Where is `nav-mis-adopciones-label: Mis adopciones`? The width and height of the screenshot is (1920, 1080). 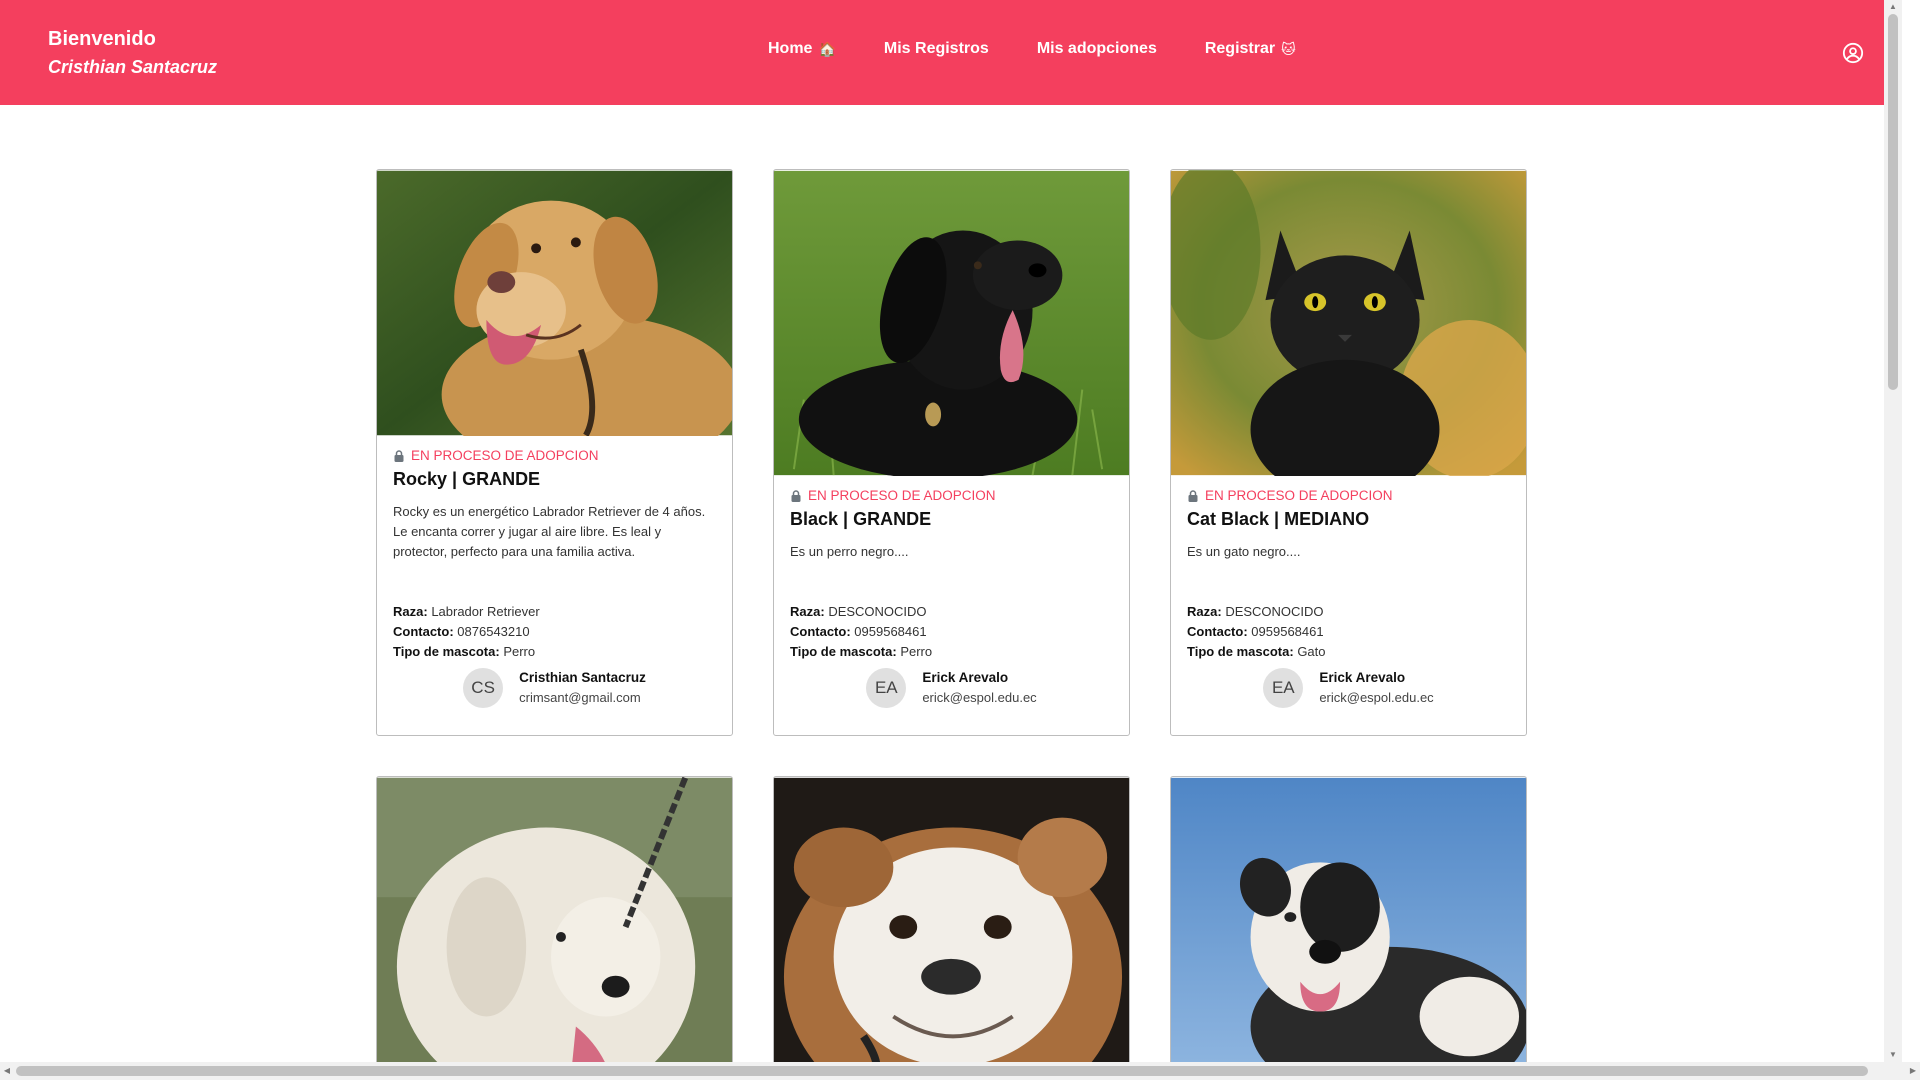
nav-mis-adopciones-label: Mis adopciones is located at coordinates (1096, 48).